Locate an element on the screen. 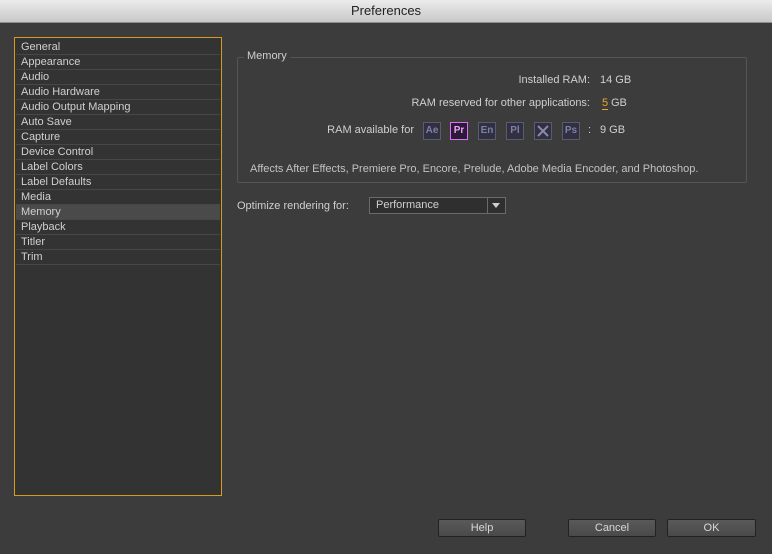 This screenshot has height=554, width=772. after-effects-icon: Ae is located at coordinates (432, 131).